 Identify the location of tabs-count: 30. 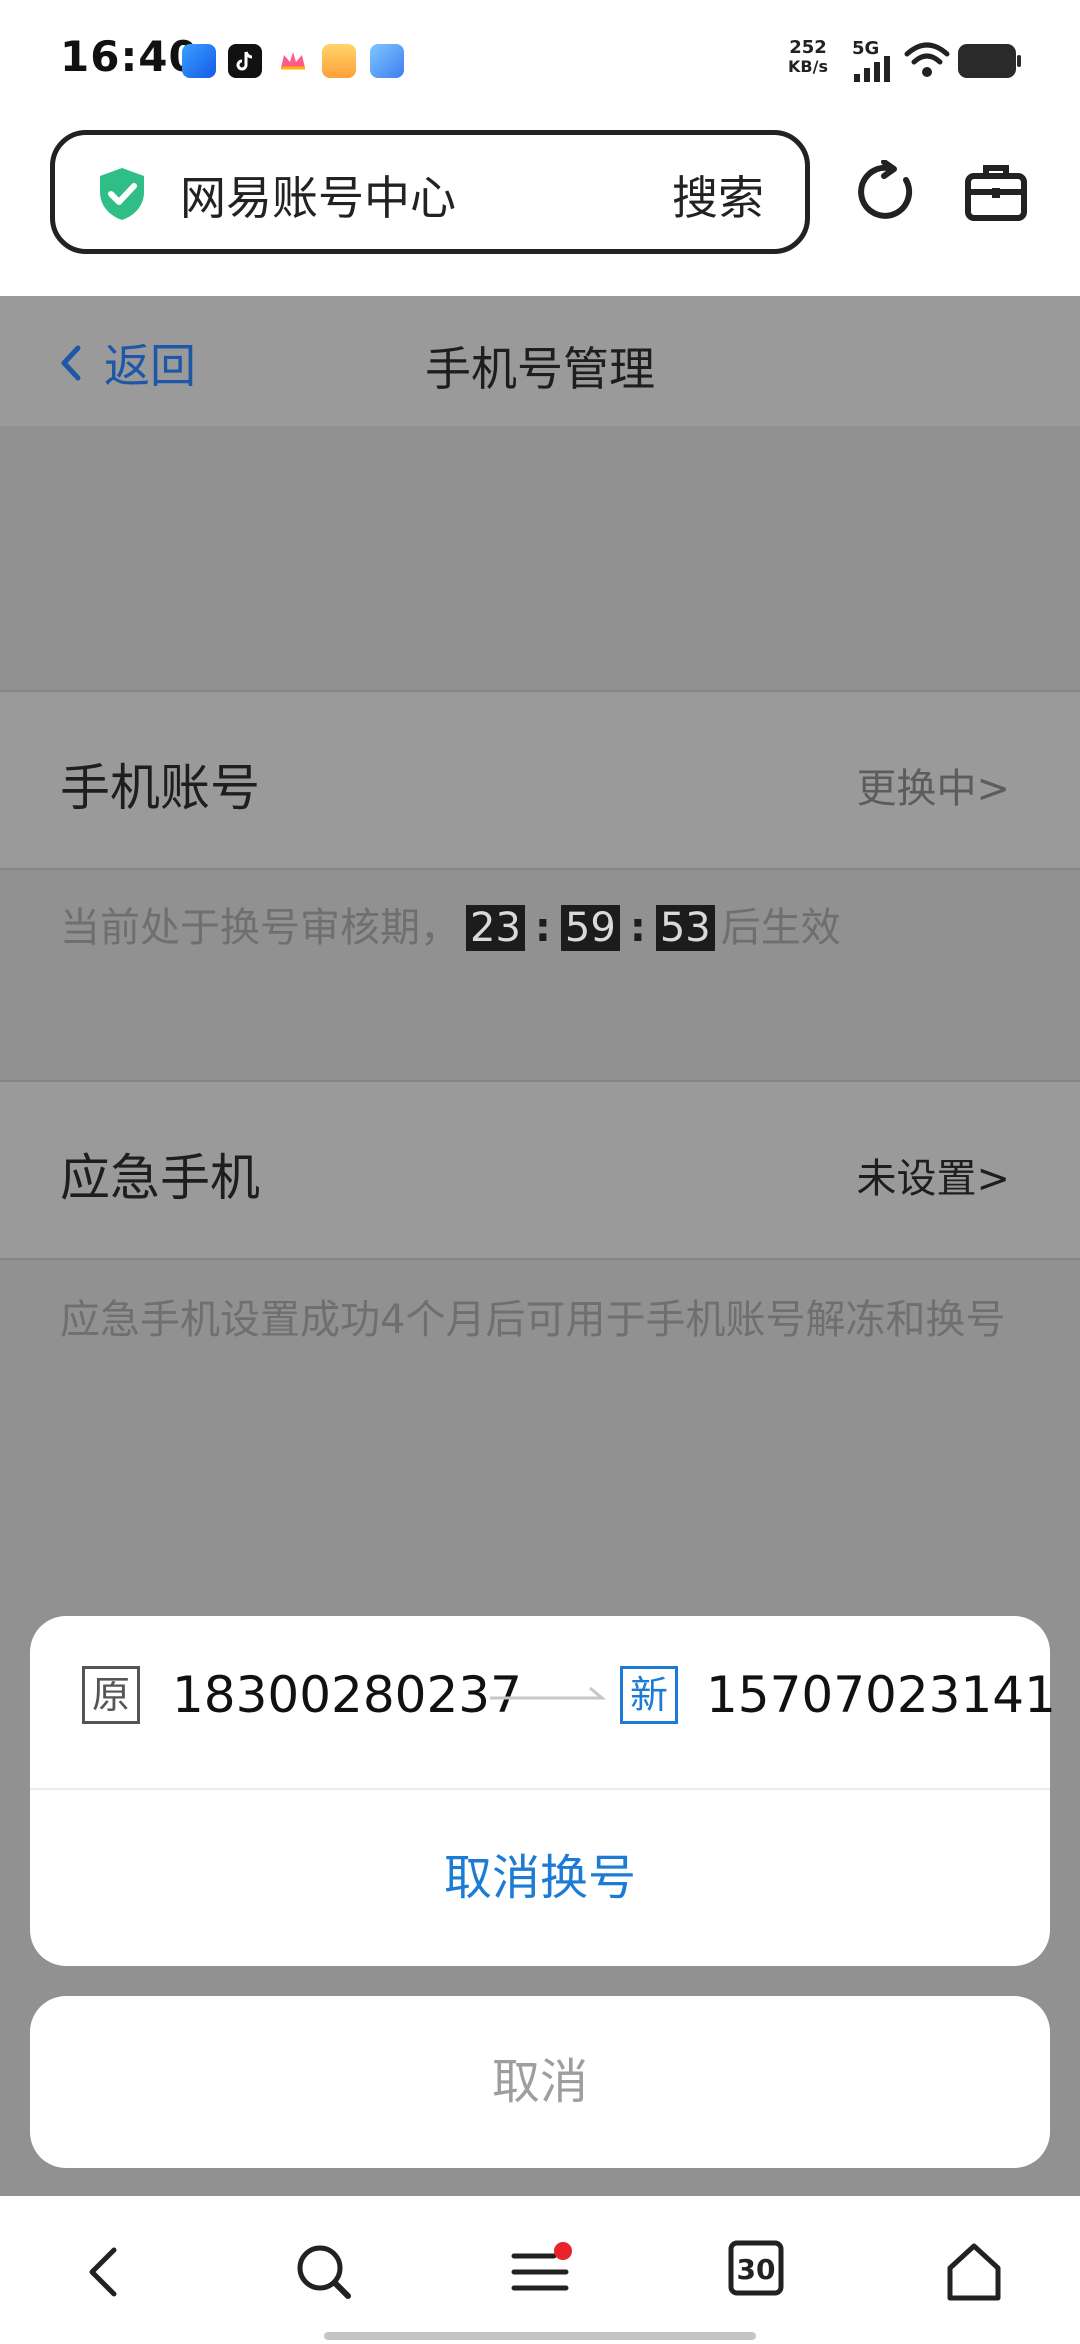
(756, 2269).